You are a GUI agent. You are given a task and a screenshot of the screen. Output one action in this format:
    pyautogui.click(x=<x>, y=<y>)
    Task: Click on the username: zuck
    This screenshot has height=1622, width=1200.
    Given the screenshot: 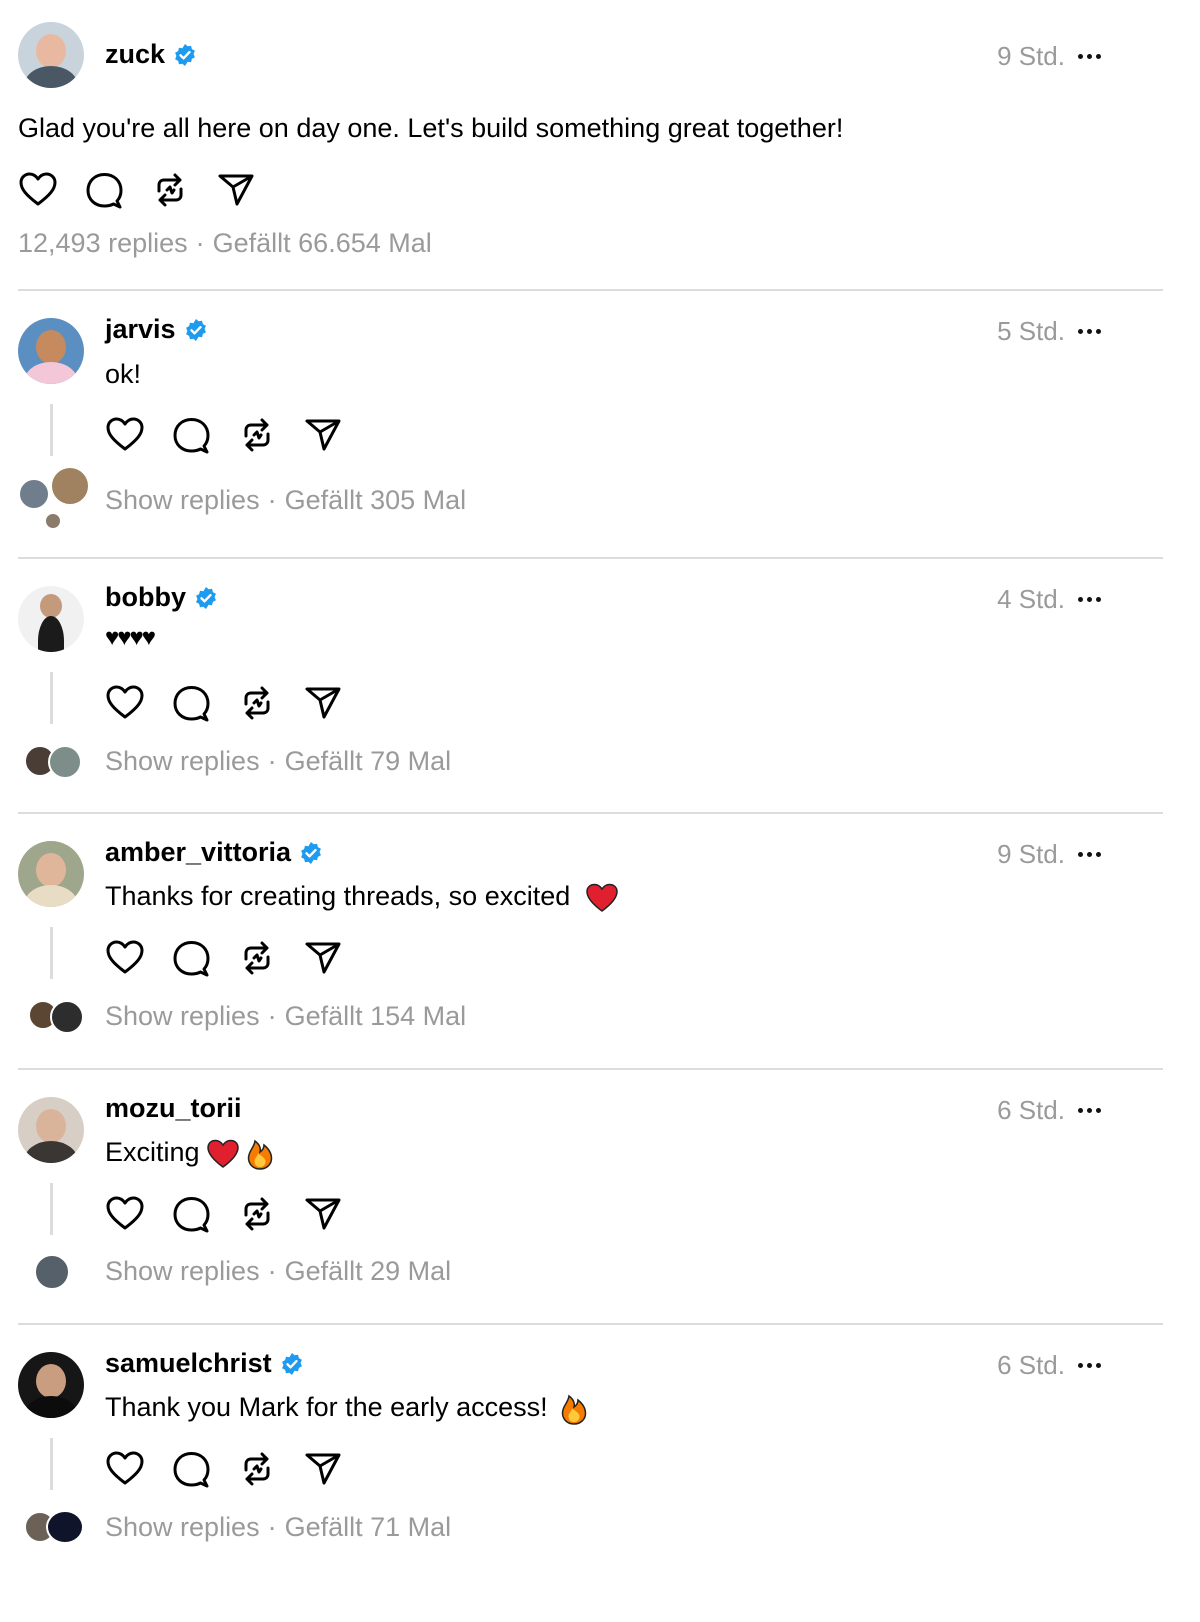 What is the action you would take?
    pyautogui.click(x=151, y=54)
    